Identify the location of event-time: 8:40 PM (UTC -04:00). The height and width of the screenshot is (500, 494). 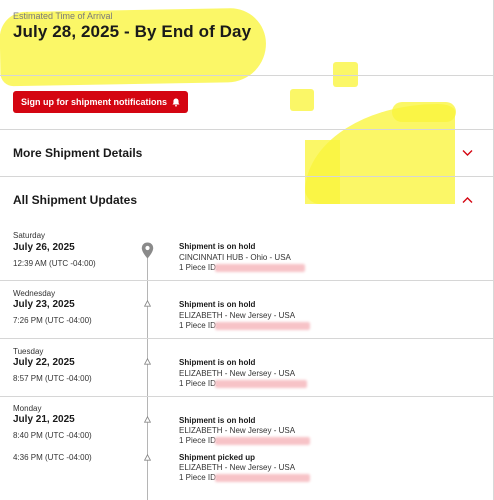
(52, 435).